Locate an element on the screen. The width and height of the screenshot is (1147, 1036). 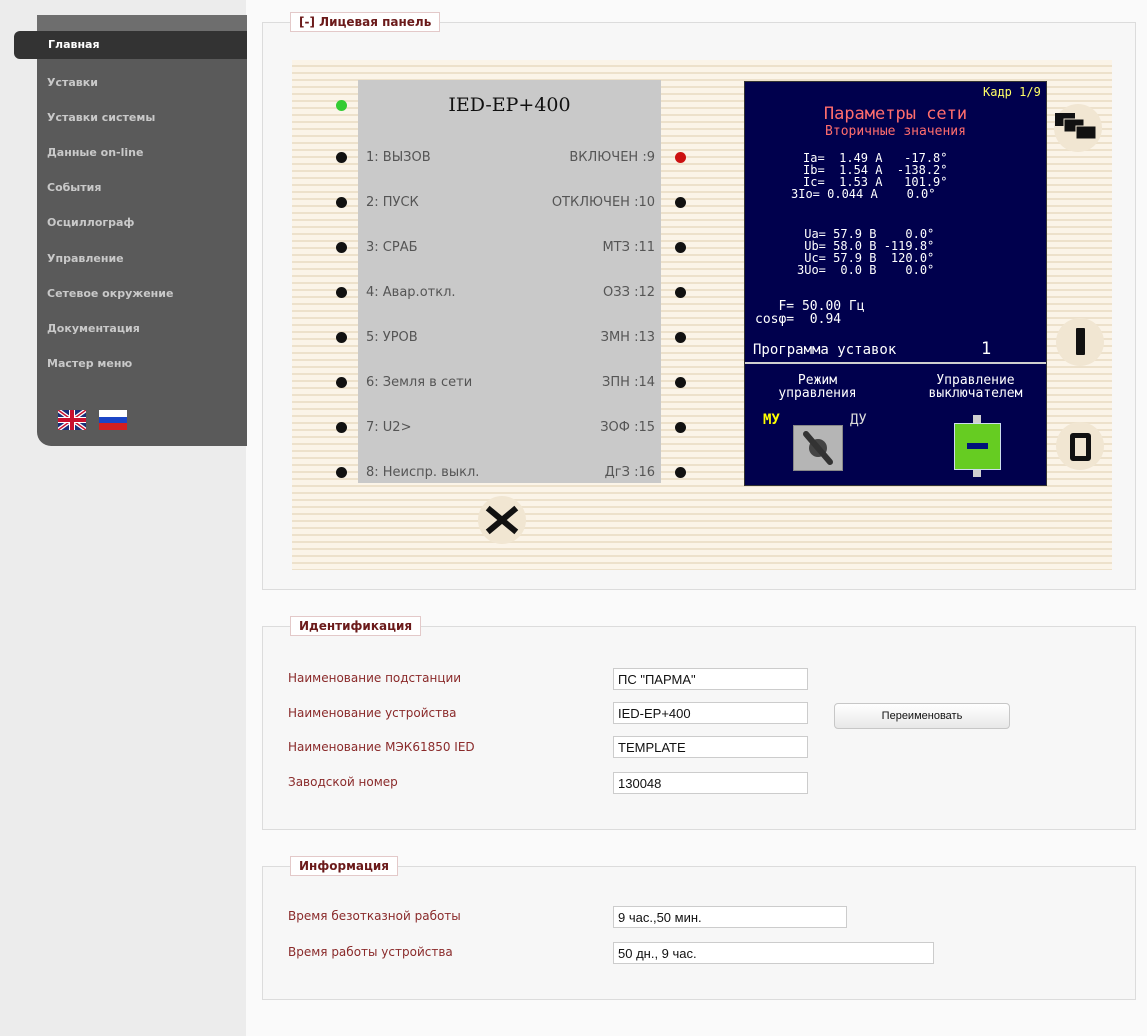
sidebar-item-label: Главная is located at coordinates (74, 44).